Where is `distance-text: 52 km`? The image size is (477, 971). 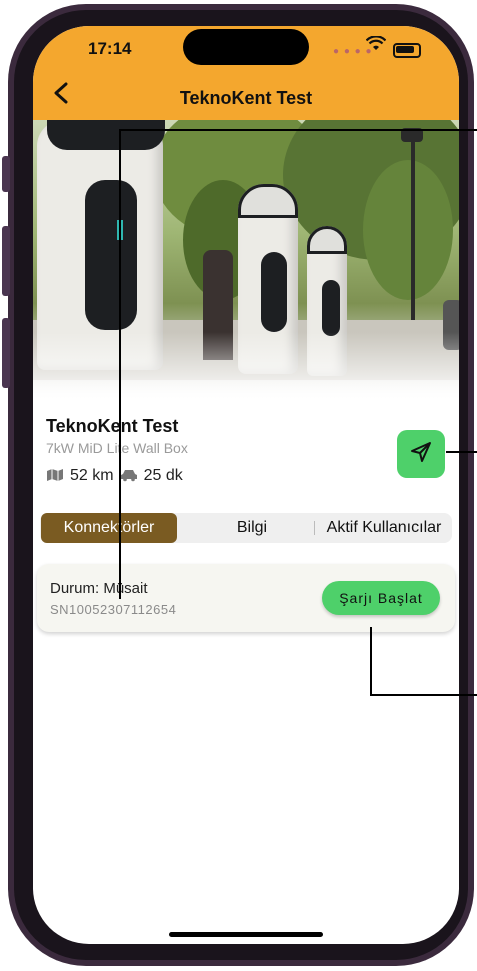 distance-text: 52 km is located at coordinates (92, 475).